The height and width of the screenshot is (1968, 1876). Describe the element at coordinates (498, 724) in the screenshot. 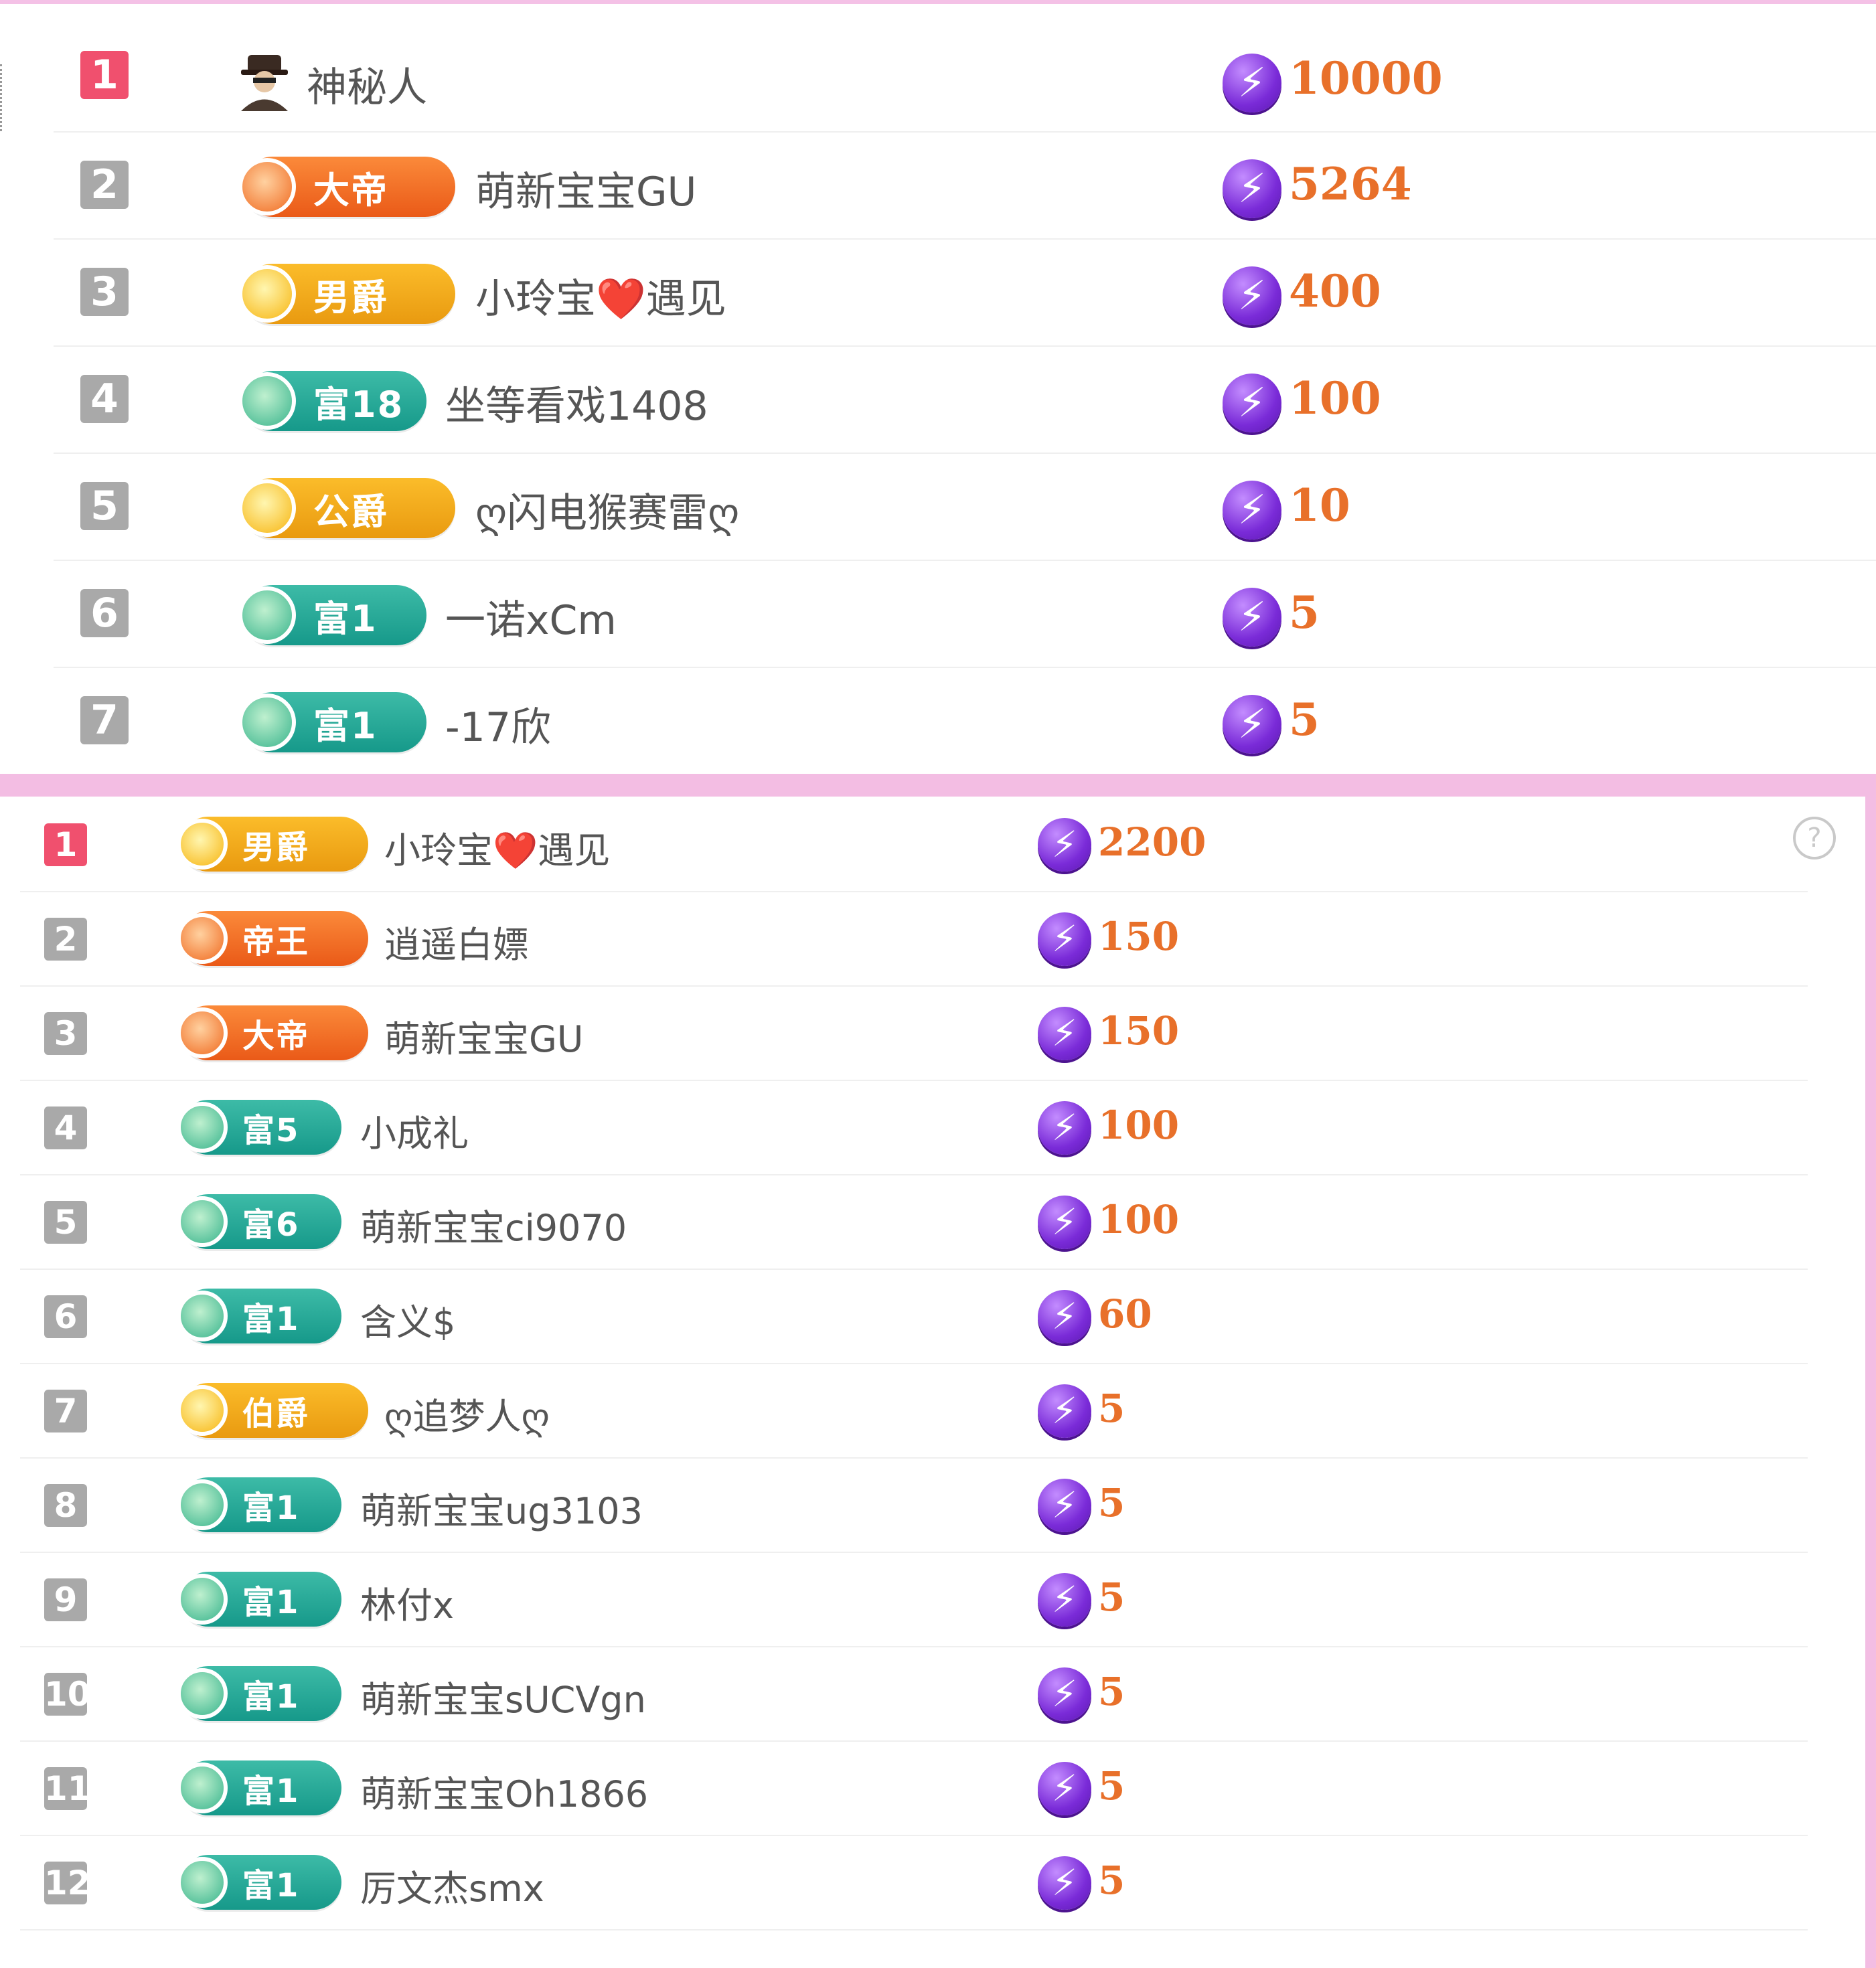

I see `user-name: -17欣` at that location.